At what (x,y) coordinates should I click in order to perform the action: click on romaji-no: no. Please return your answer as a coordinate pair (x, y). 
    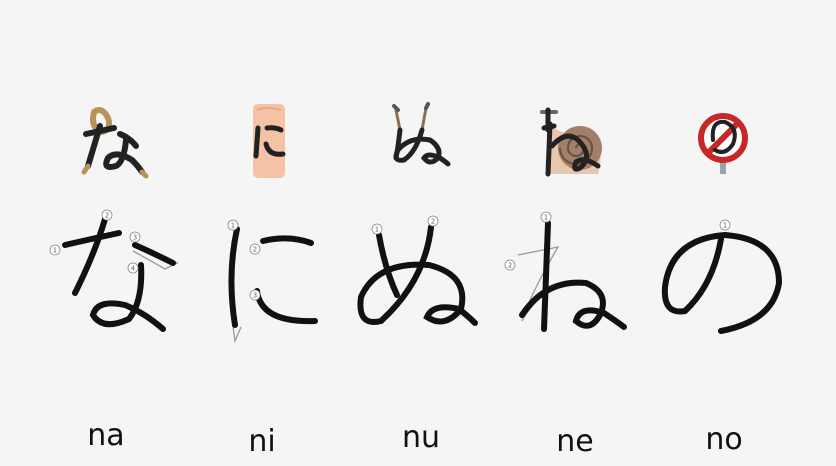
    Looking at the image, I should click on (724, 439).